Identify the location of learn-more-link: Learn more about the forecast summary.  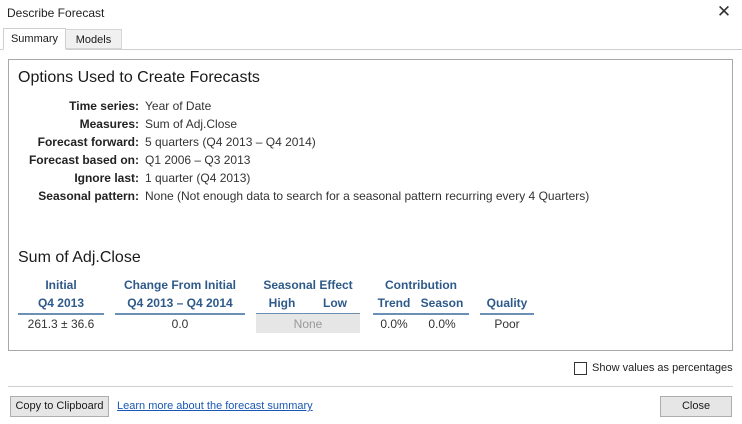
(215, 406).